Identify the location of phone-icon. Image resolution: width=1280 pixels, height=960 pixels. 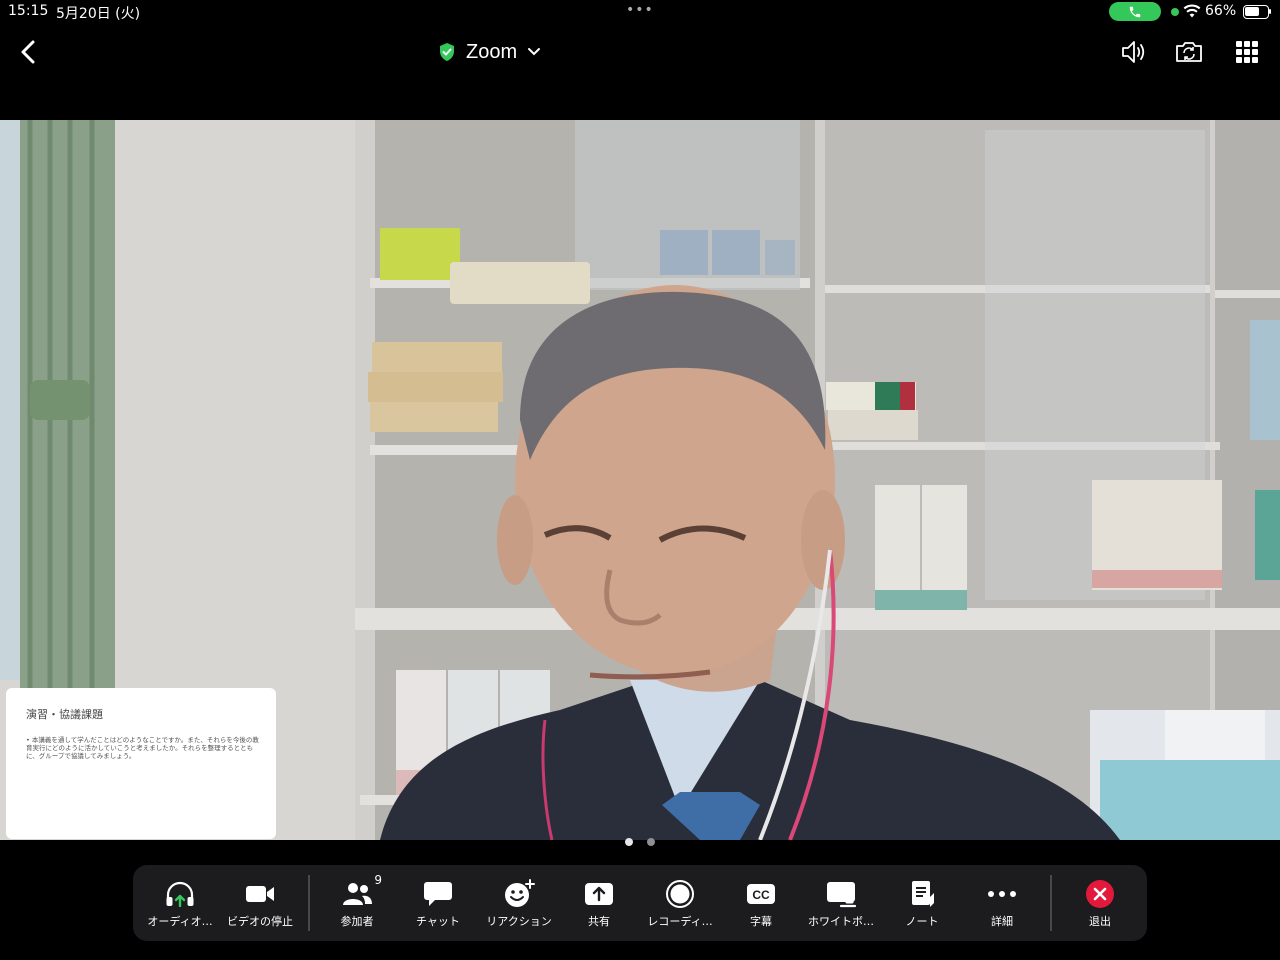
(1135, 11).